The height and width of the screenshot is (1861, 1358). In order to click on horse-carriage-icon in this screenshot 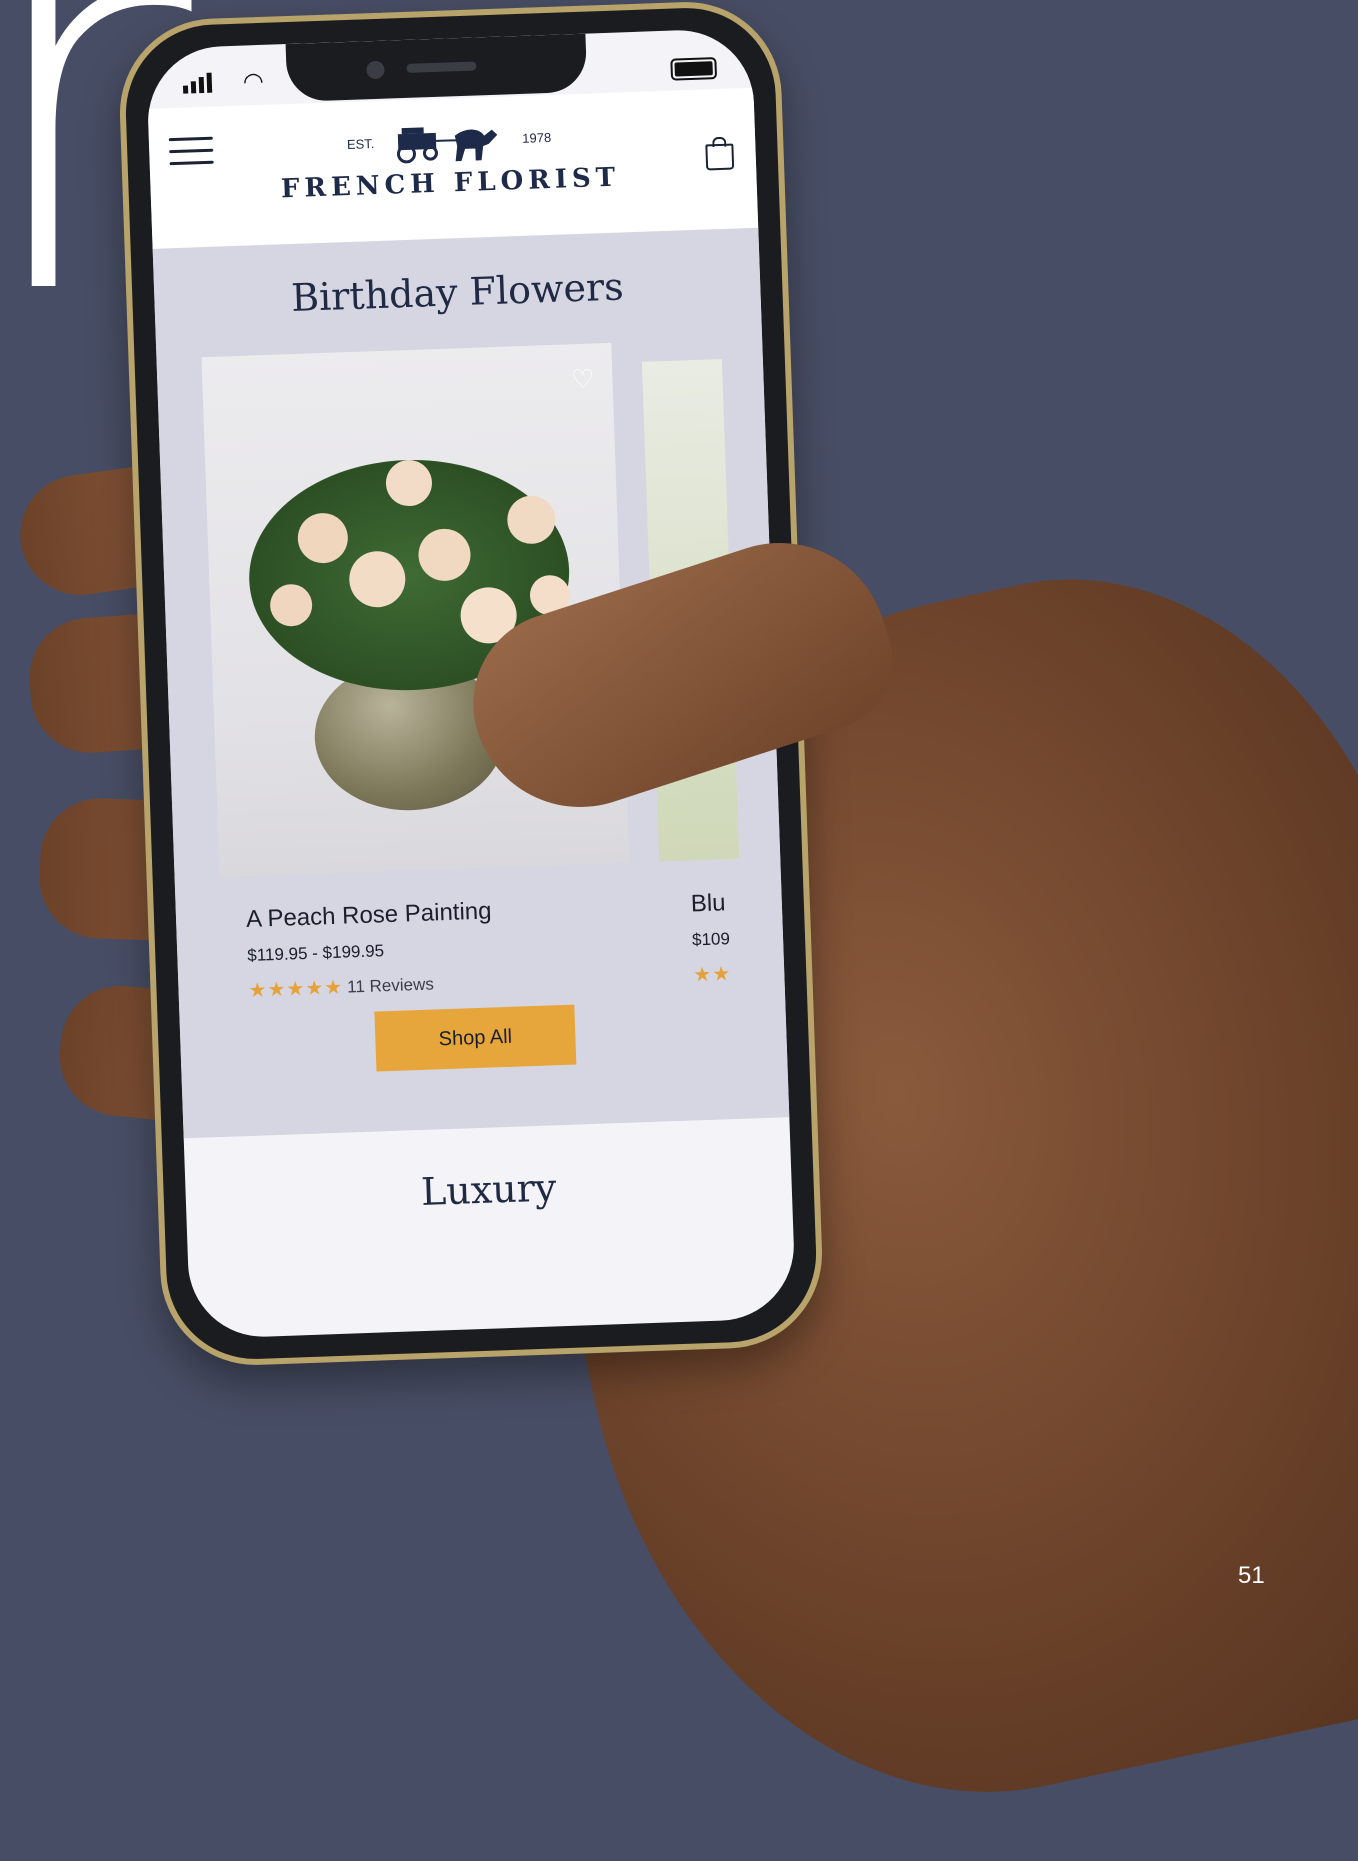, I will do `click(447, 145)`.